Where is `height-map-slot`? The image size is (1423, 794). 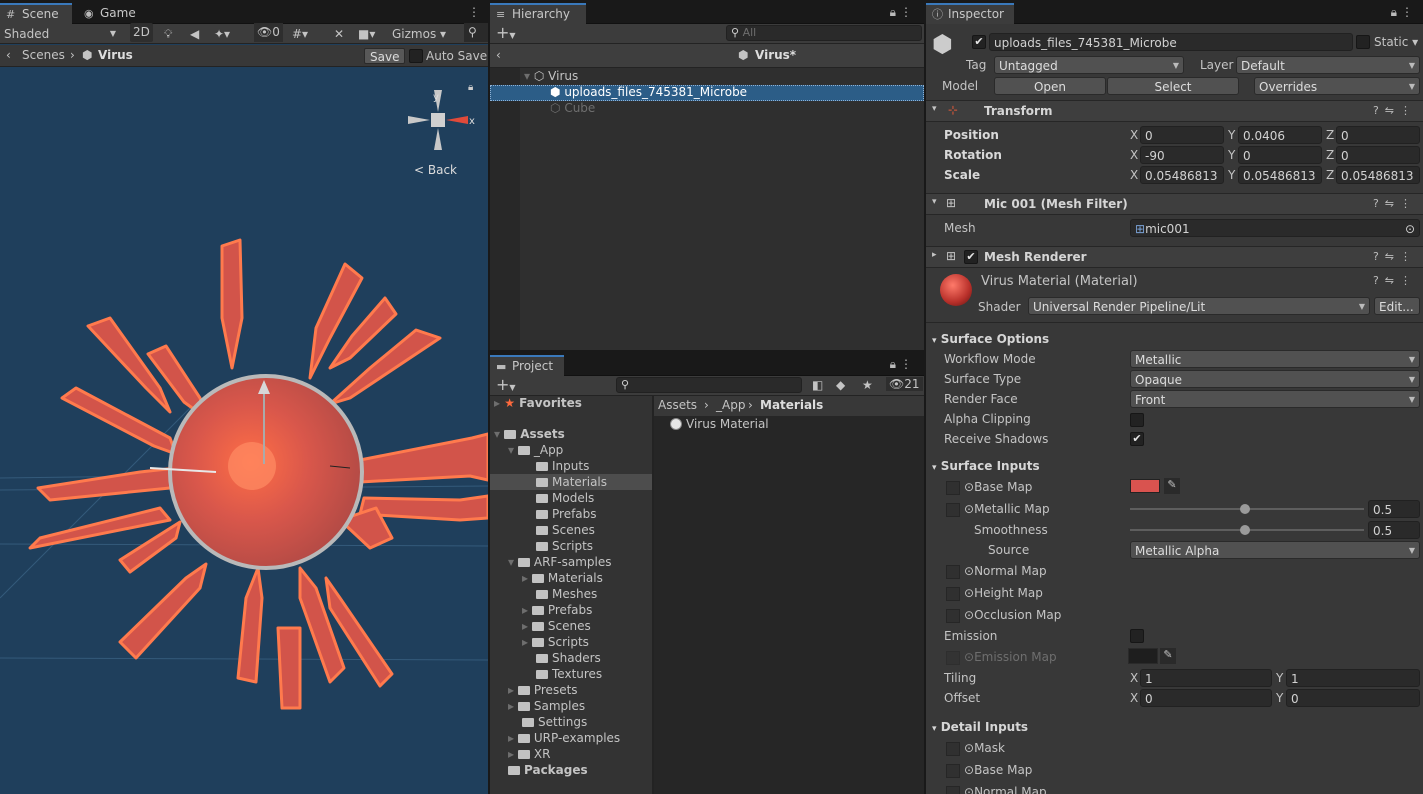
height-map-slot is located at coordinates (953, 594).